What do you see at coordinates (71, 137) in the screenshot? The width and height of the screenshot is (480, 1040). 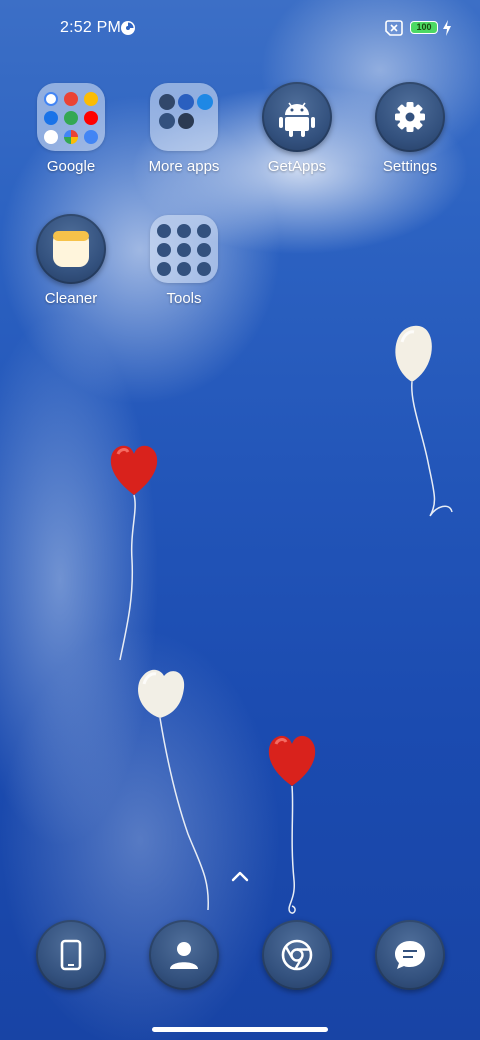 I see `photos-icon` at bounding box center [71, 137].